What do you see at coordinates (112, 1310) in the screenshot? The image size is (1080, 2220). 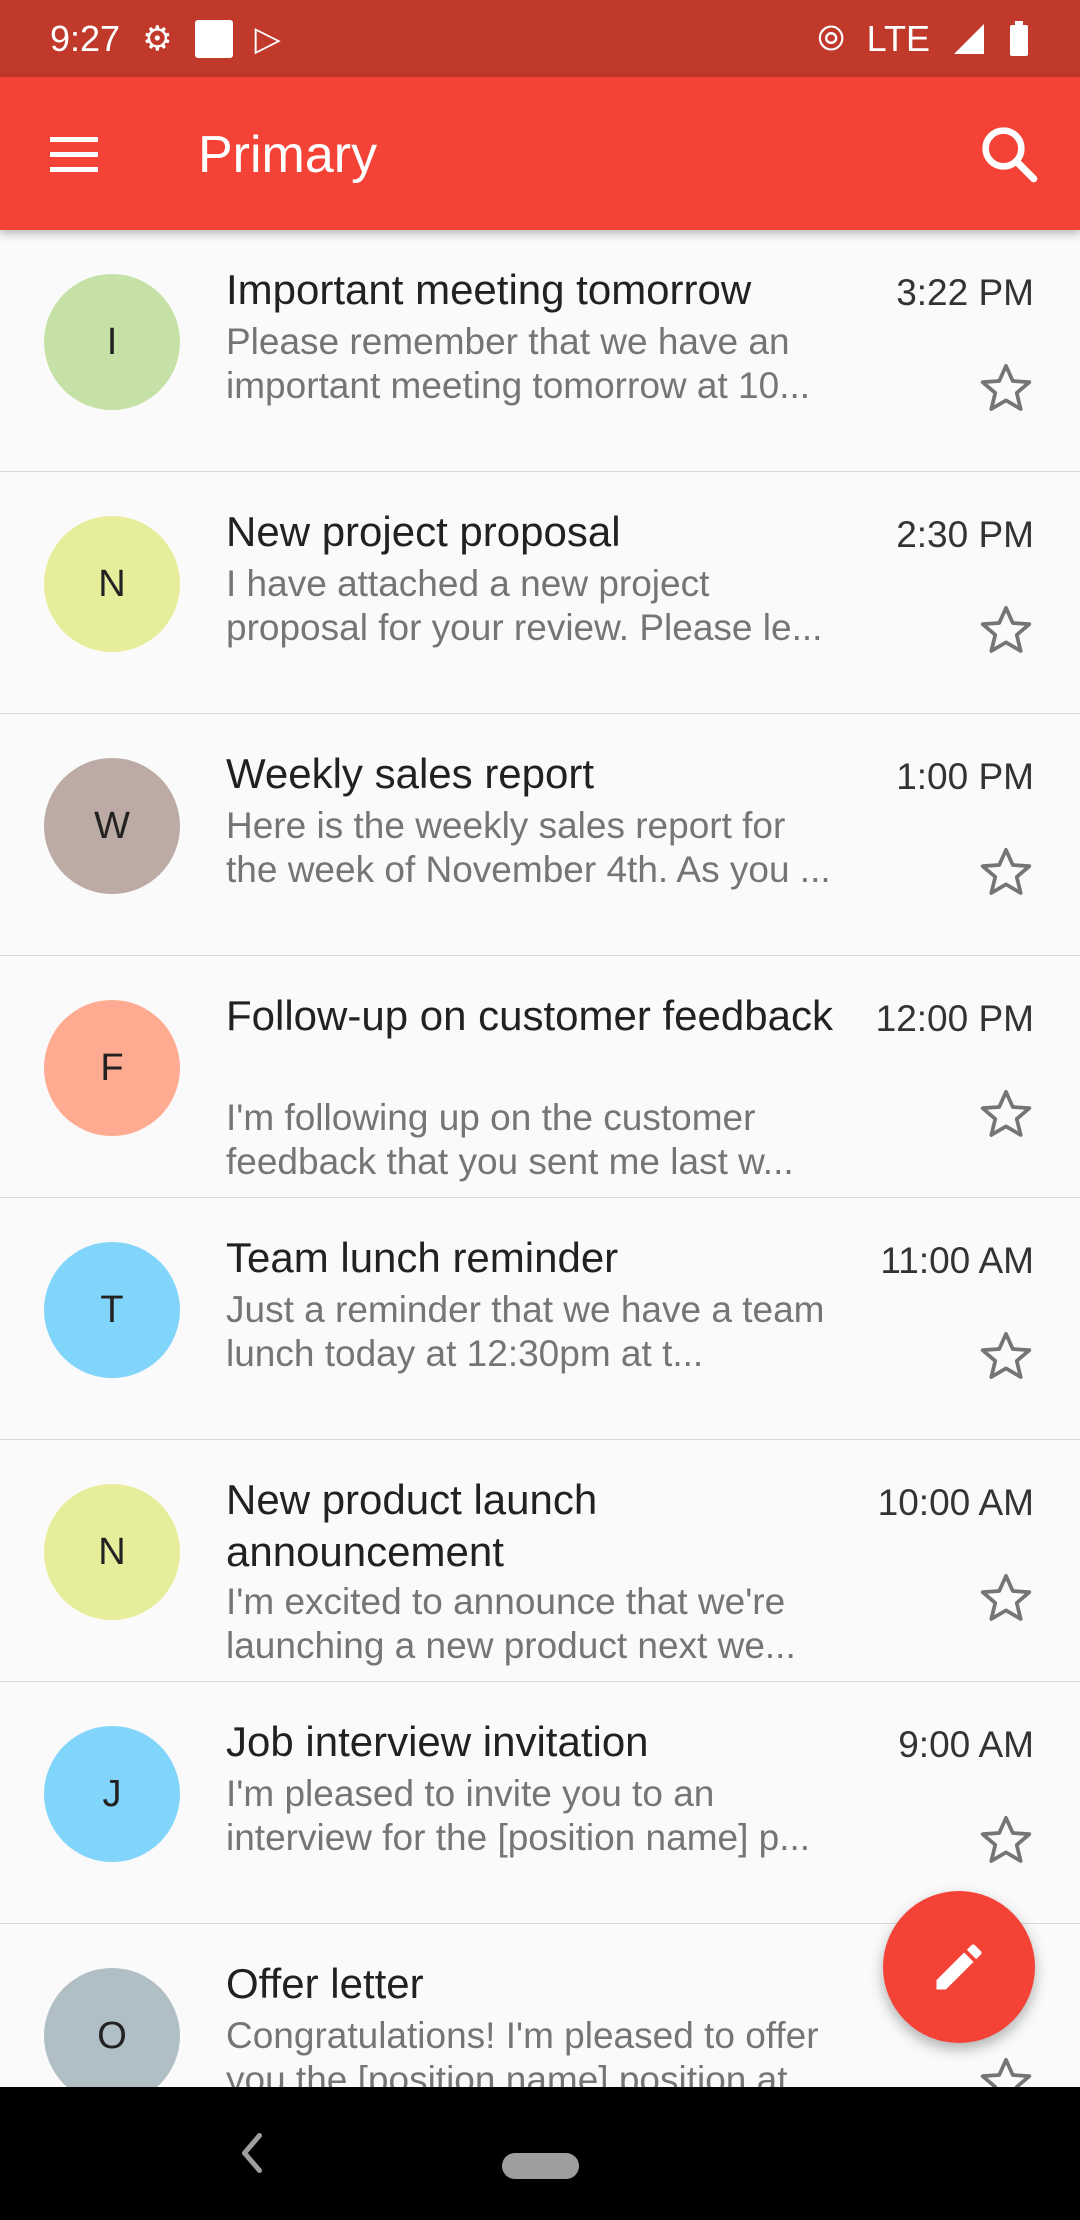 I see `avatar: T` at bounding box center [112, 1310].